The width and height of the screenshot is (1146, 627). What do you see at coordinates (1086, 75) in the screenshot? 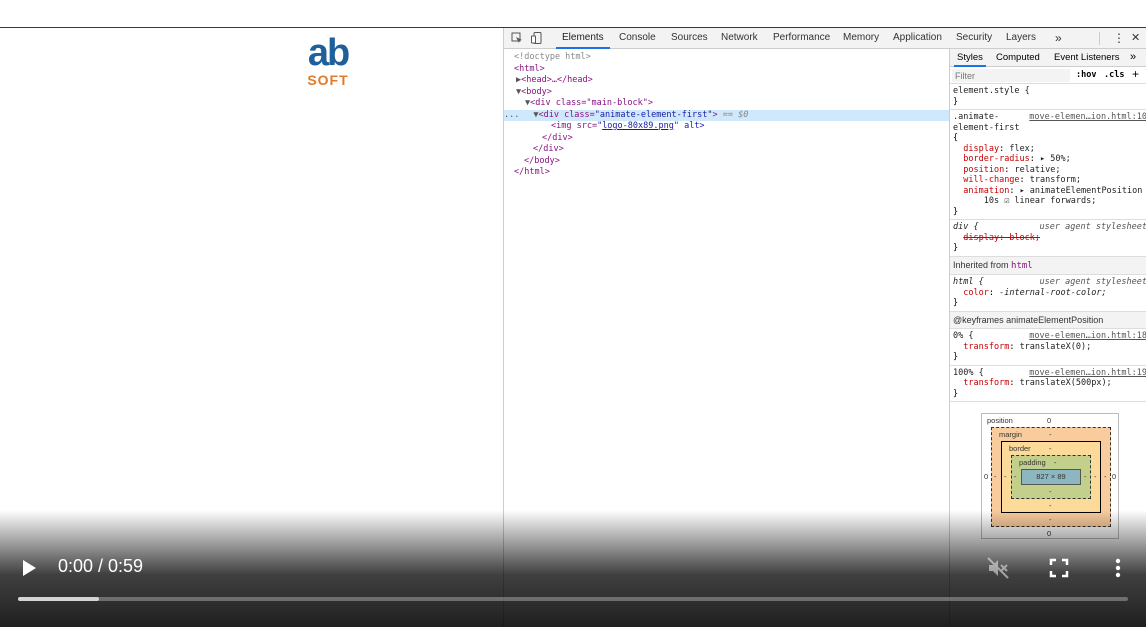
I see `hov-toggle: :hov` at bounding box center [1086, 75].